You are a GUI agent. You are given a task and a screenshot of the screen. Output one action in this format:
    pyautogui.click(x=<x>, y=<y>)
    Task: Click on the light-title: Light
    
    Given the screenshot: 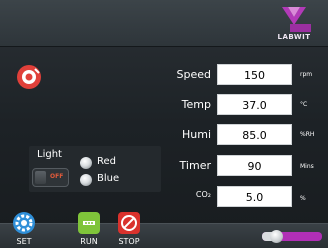 What is the action you would take?
    pyautogui.click(x=49, y=154)
    